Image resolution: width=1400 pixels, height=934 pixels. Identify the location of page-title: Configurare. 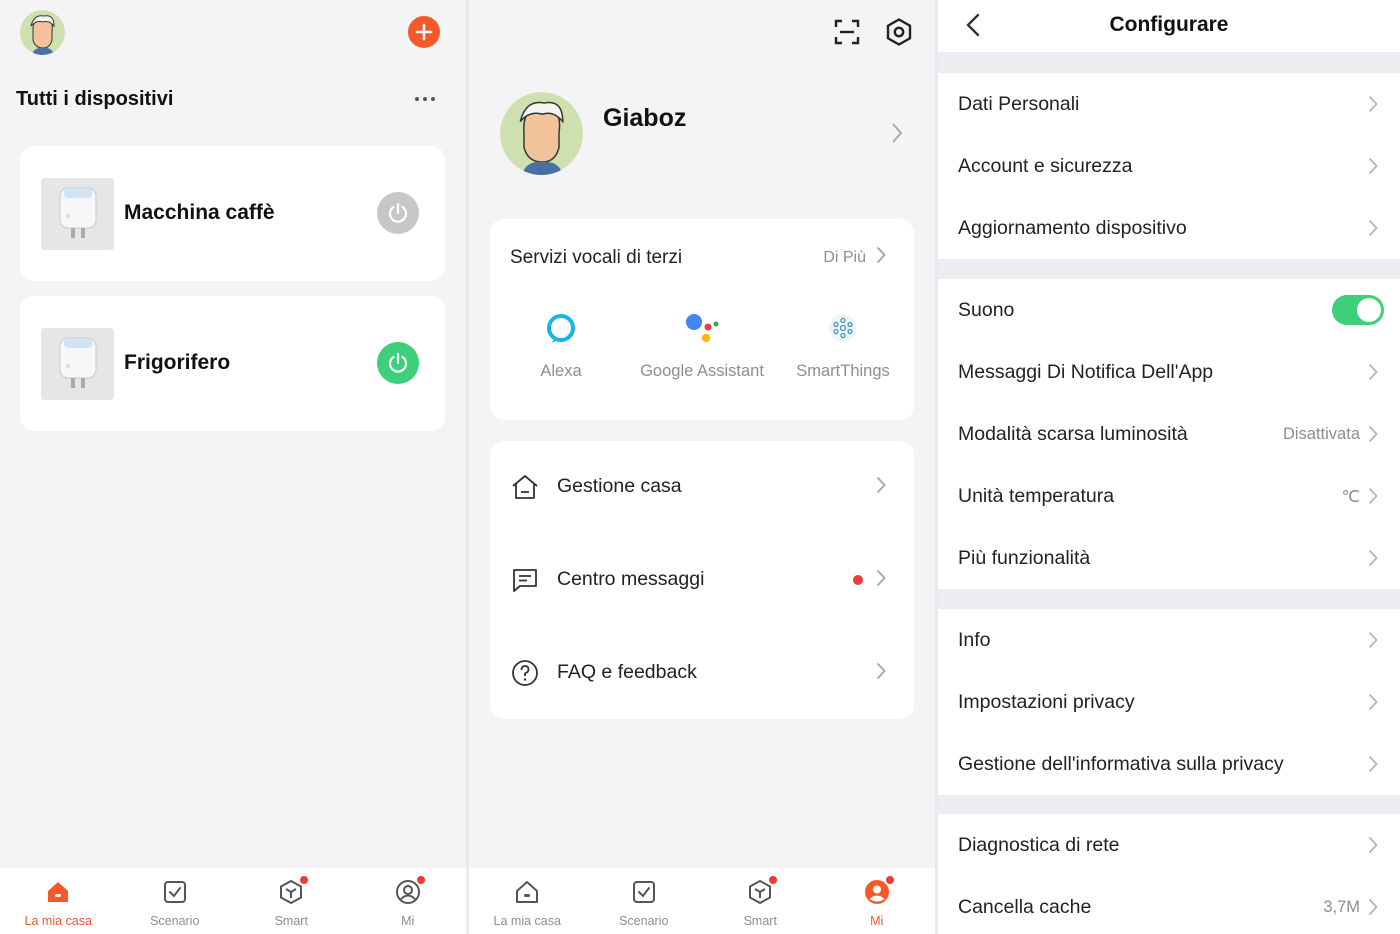
(1169, 24).